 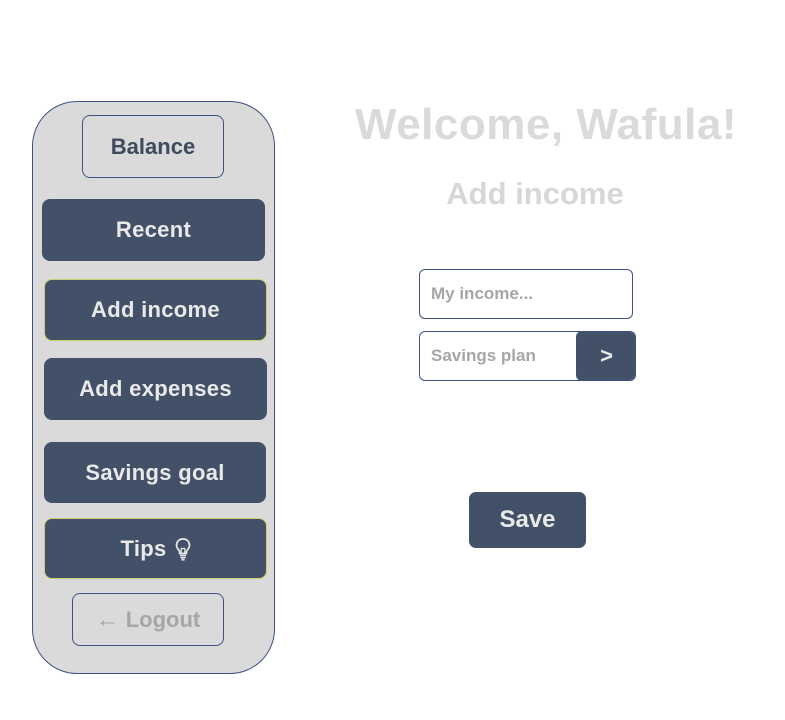 I want to click on save-button: Save, so click(x=527, y=520).